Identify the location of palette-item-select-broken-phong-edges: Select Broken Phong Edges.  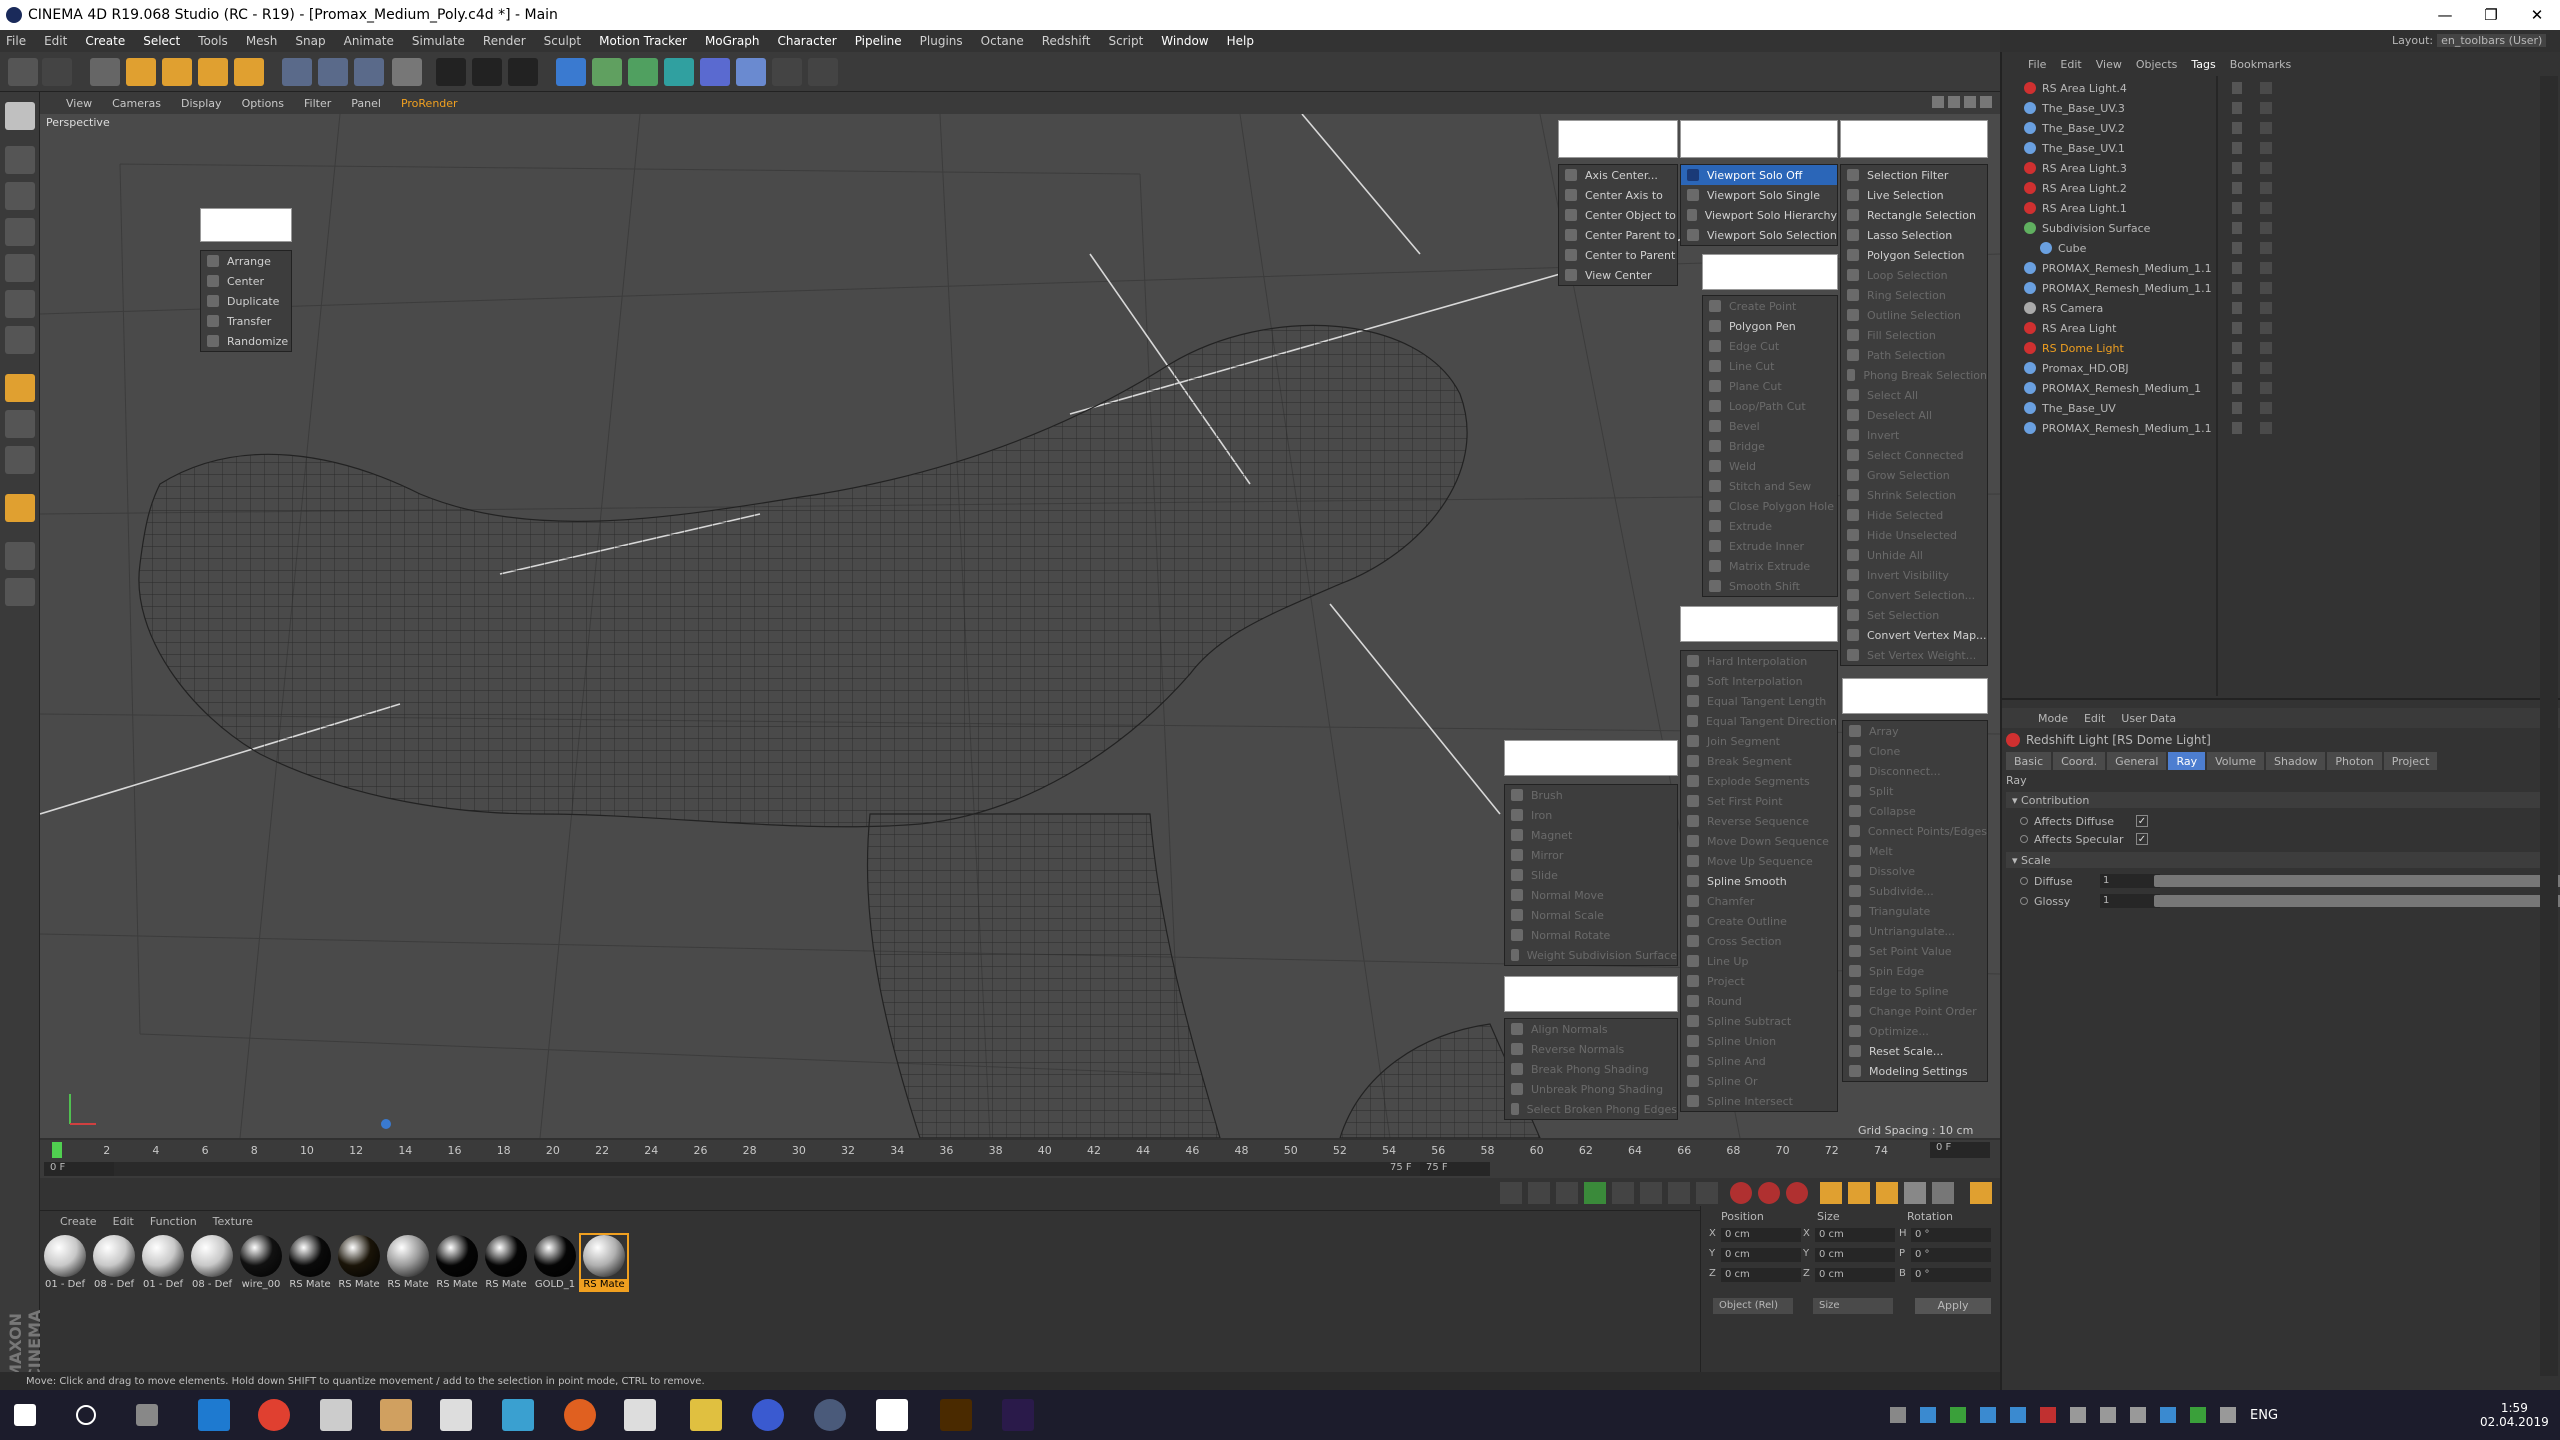
(1591, 1109).